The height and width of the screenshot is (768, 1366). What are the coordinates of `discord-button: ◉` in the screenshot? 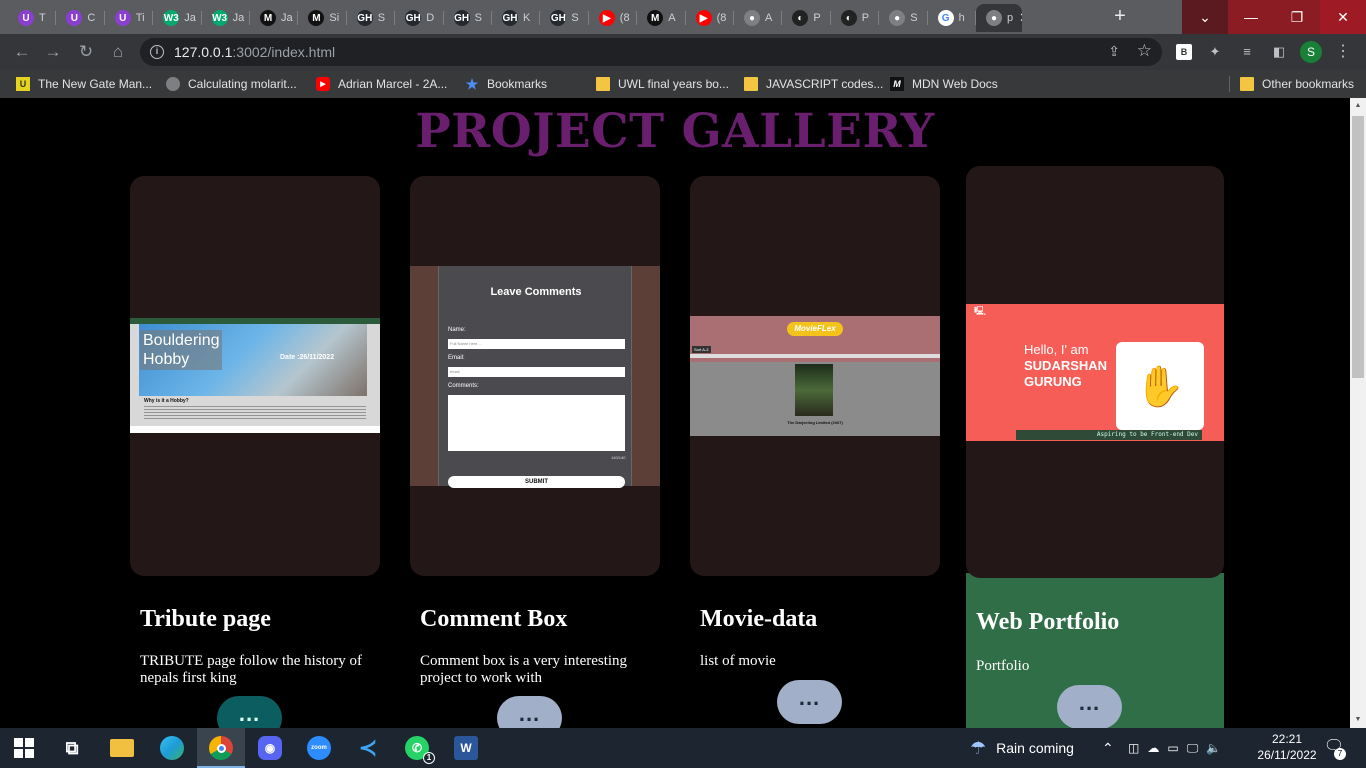 It's located at (270, 748).